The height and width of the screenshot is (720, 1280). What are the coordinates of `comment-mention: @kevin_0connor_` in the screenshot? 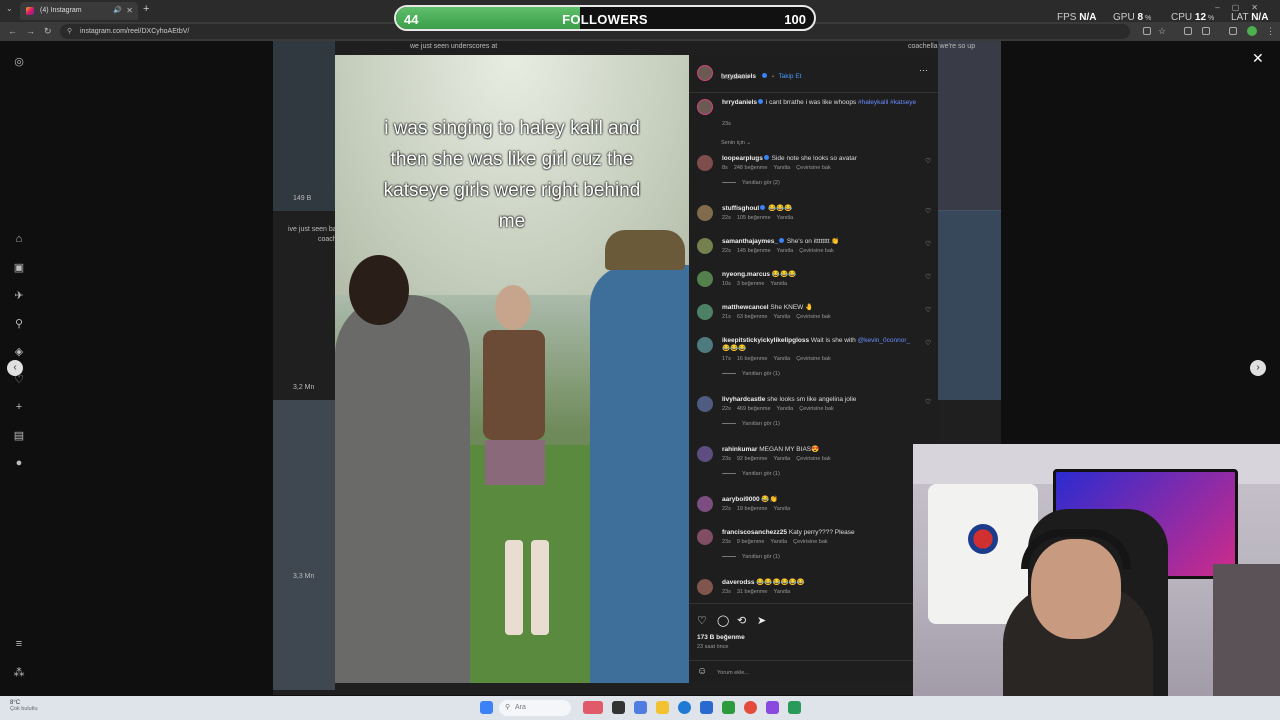 It's located at (884, 340).